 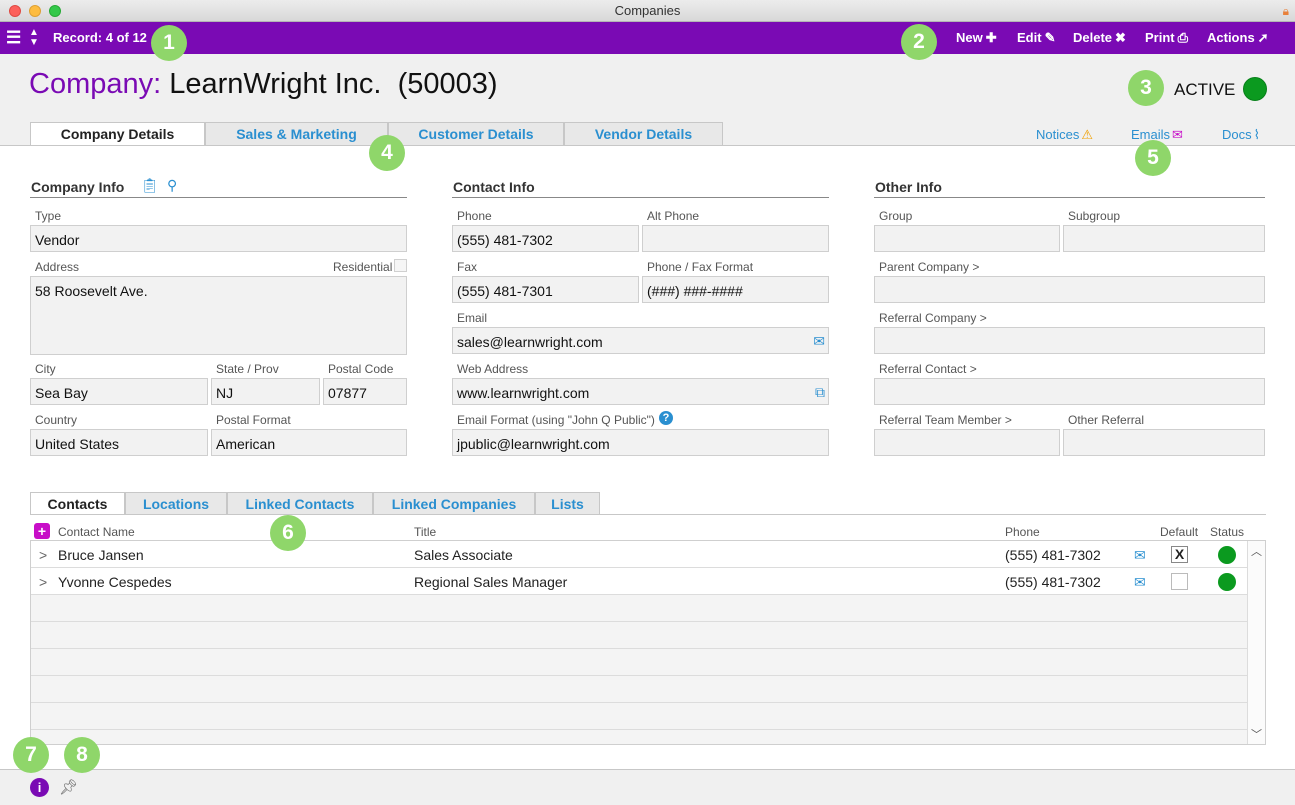 What do you see at coordinates (150, 185) in the screenshot?
I see `clipboard-icon: 📋︎` at bounding box center [150, 185].